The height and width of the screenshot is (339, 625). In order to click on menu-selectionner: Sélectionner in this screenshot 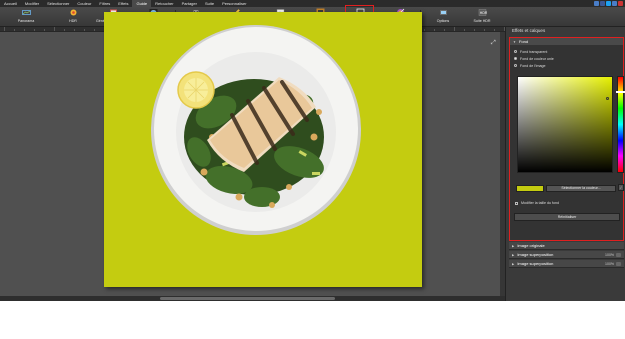, I will do `click(58, 3)`.